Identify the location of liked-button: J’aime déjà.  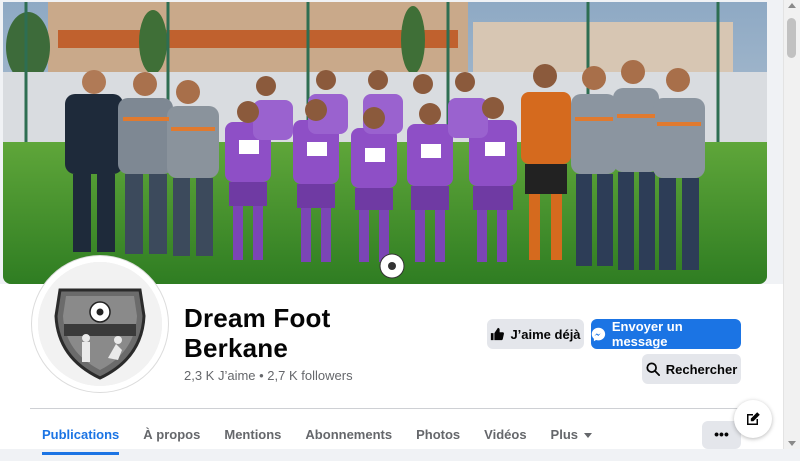
(535, 334).